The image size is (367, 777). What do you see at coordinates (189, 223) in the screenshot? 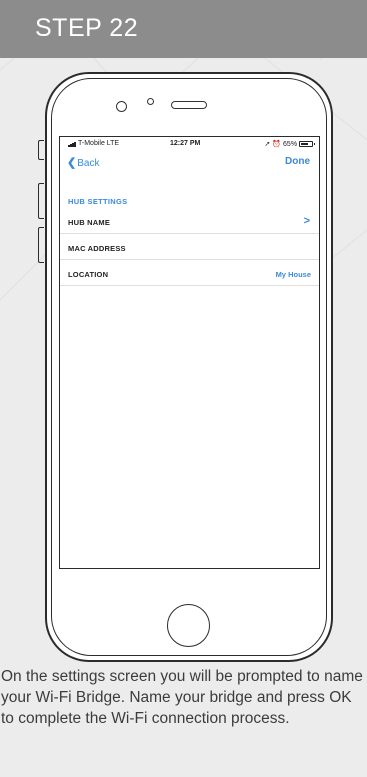
I see `hub-name-row: HUB NAME >` at bounding box center [189, 223].